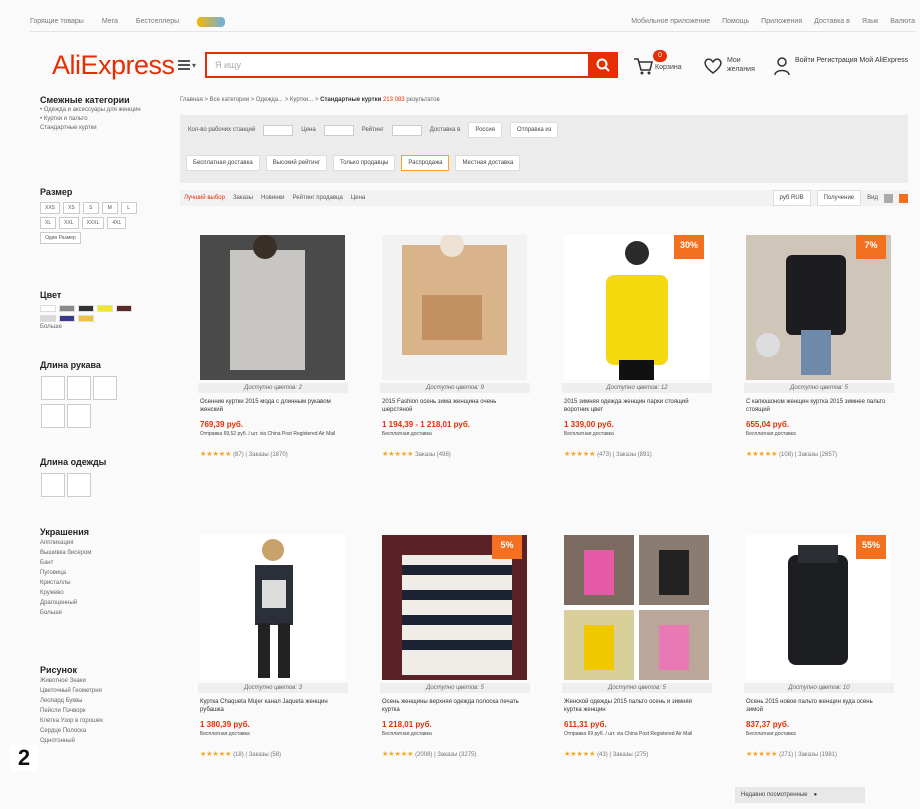  What do you see at coordinates (735, 21) in the screenshot?
I see `topnav-link: Помощь` at bounding box center [735, 21].